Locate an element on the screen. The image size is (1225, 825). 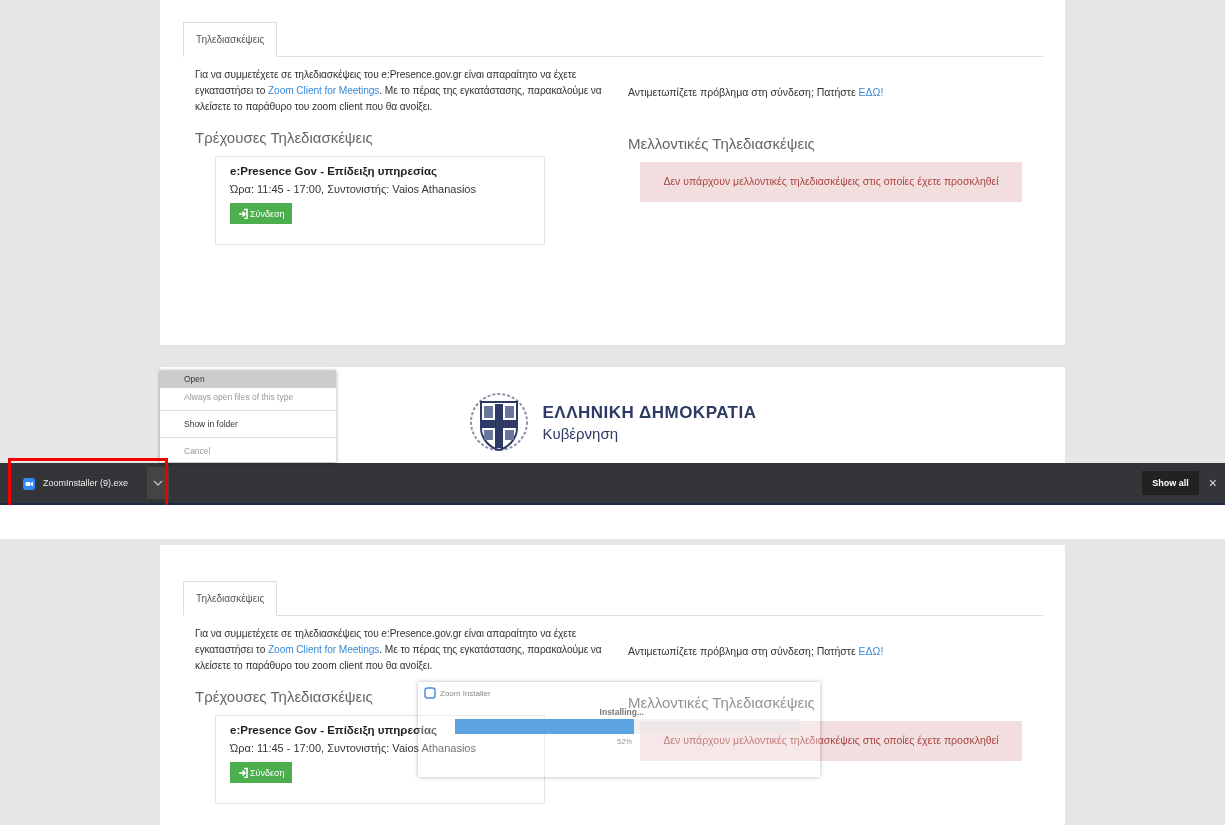
caret-icon is located at coordinates (158, 483).